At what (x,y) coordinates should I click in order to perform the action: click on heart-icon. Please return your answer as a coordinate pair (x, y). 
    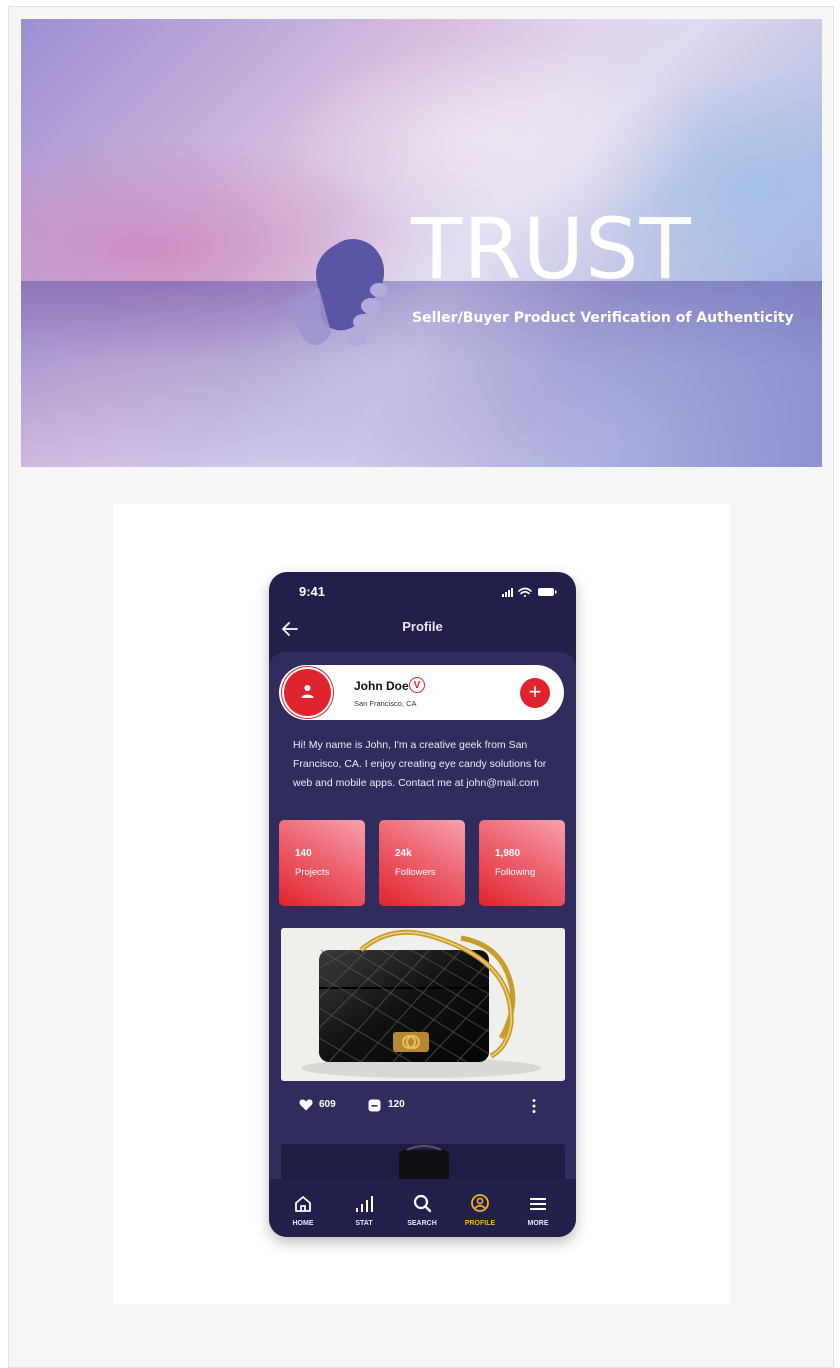
    Looking at the image, I should click on (306, 1105).